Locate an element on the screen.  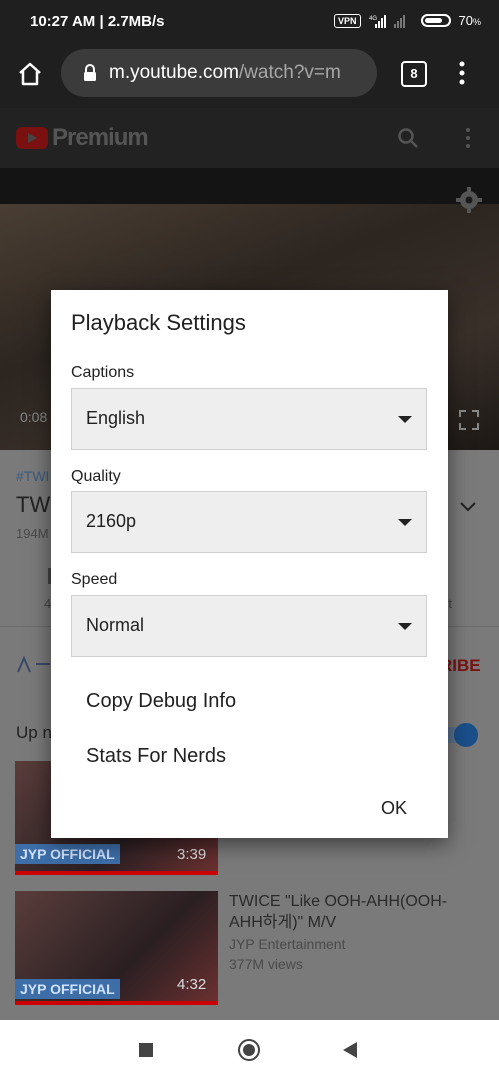
stats-for-nerds-button: Stats For Nerds is located at coordinates (156, 756).